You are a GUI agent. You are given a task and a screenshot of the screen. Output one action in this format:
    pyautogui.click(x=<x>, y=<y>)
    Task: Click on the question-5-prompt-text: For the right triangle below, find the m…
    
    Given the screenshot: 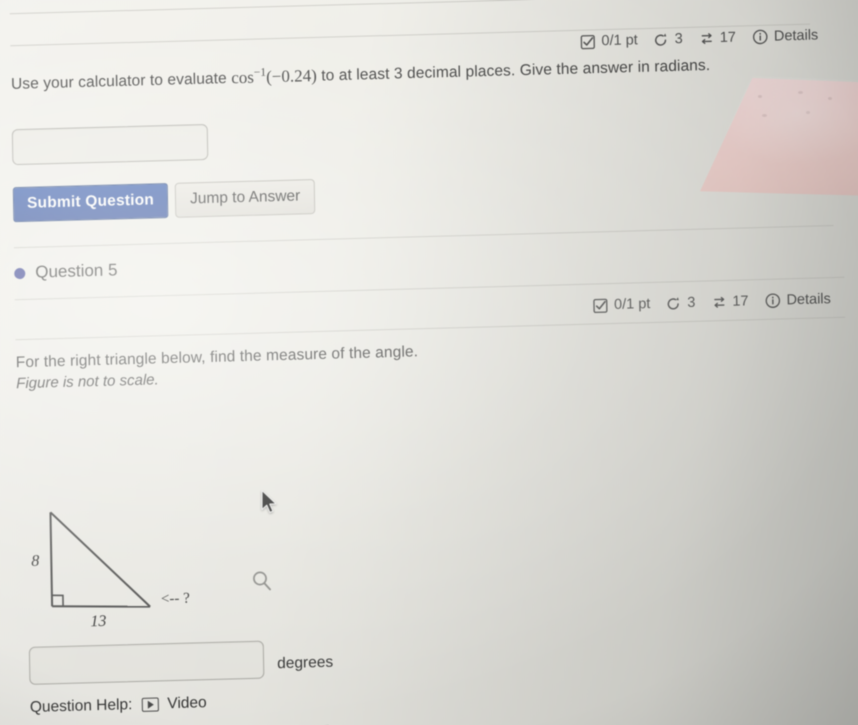 What is the action you would take?
    pyautogui.click(x=217, y=357)
    